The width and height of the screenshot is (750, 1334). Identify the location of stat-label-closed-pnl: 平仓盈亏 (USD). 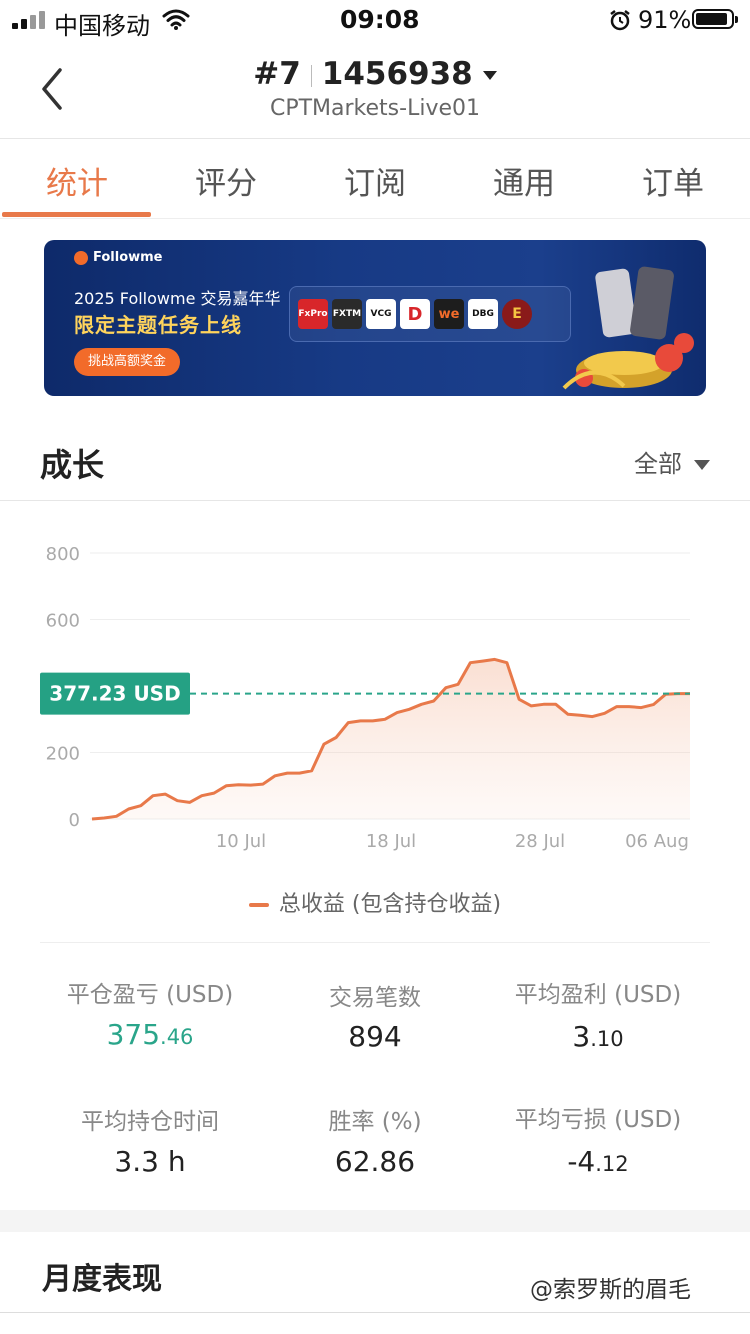
(150, 995).